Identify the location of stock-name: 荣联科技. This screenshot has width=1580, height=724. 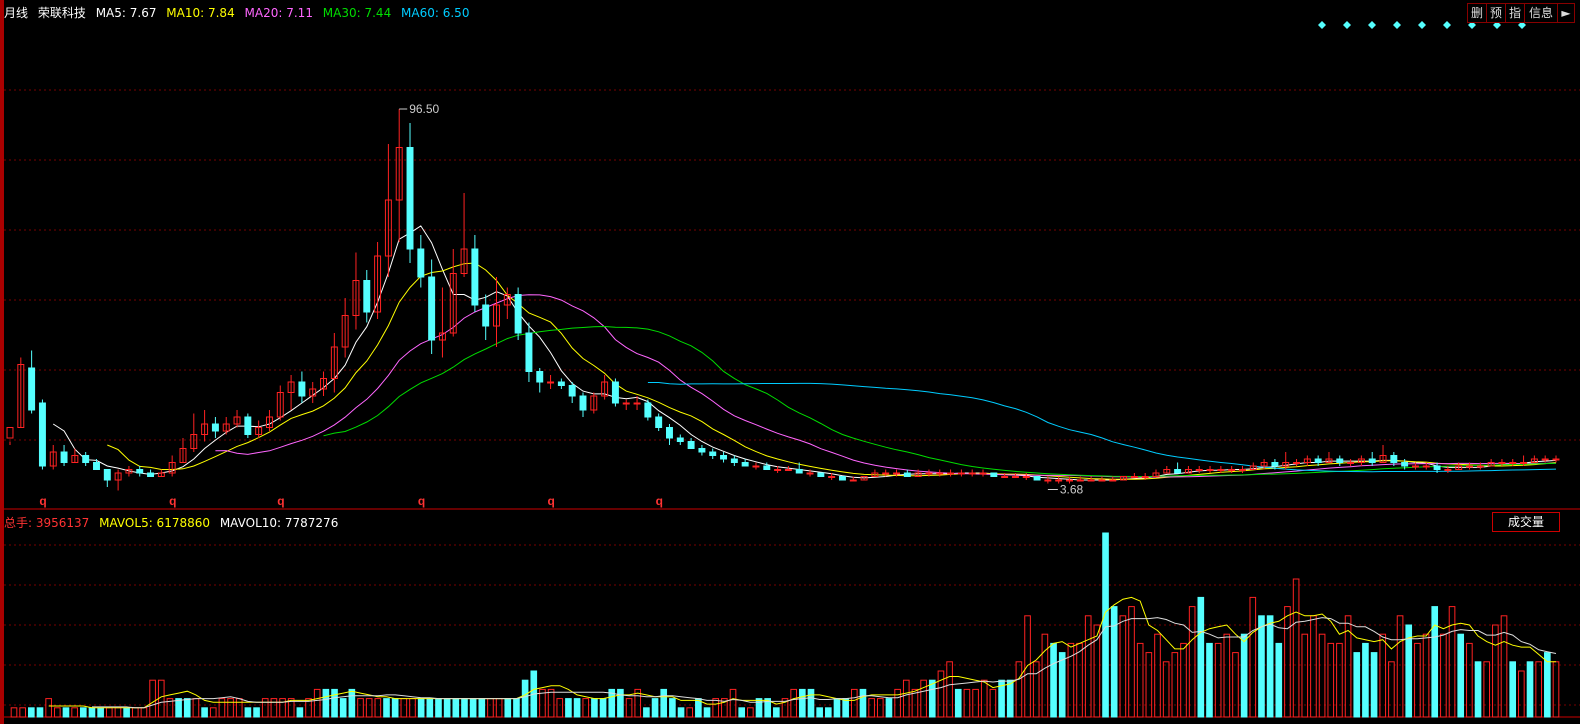
(61, 13).